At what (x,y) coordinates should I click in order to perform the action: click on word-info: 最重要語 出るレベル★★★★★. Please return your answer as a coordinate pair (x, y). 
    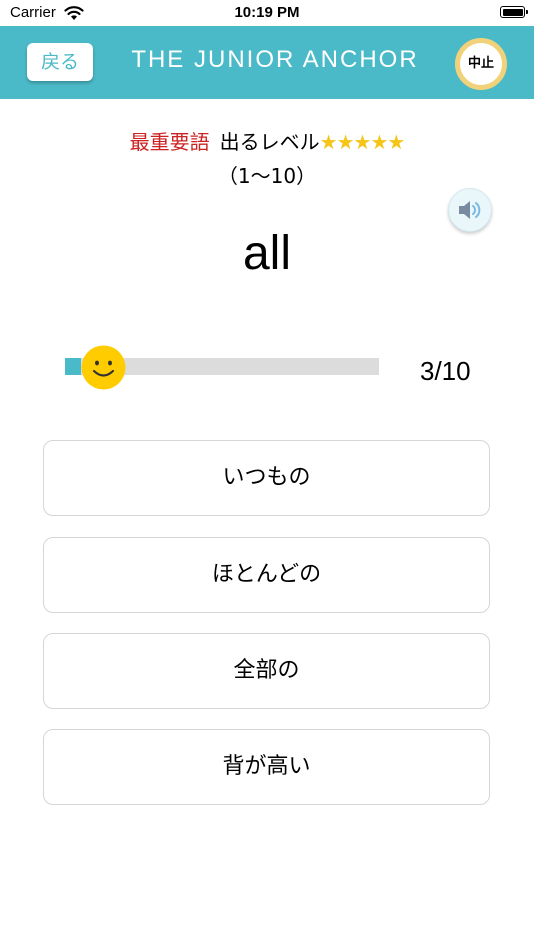
    Looking at the image, I should click on (267, 140).